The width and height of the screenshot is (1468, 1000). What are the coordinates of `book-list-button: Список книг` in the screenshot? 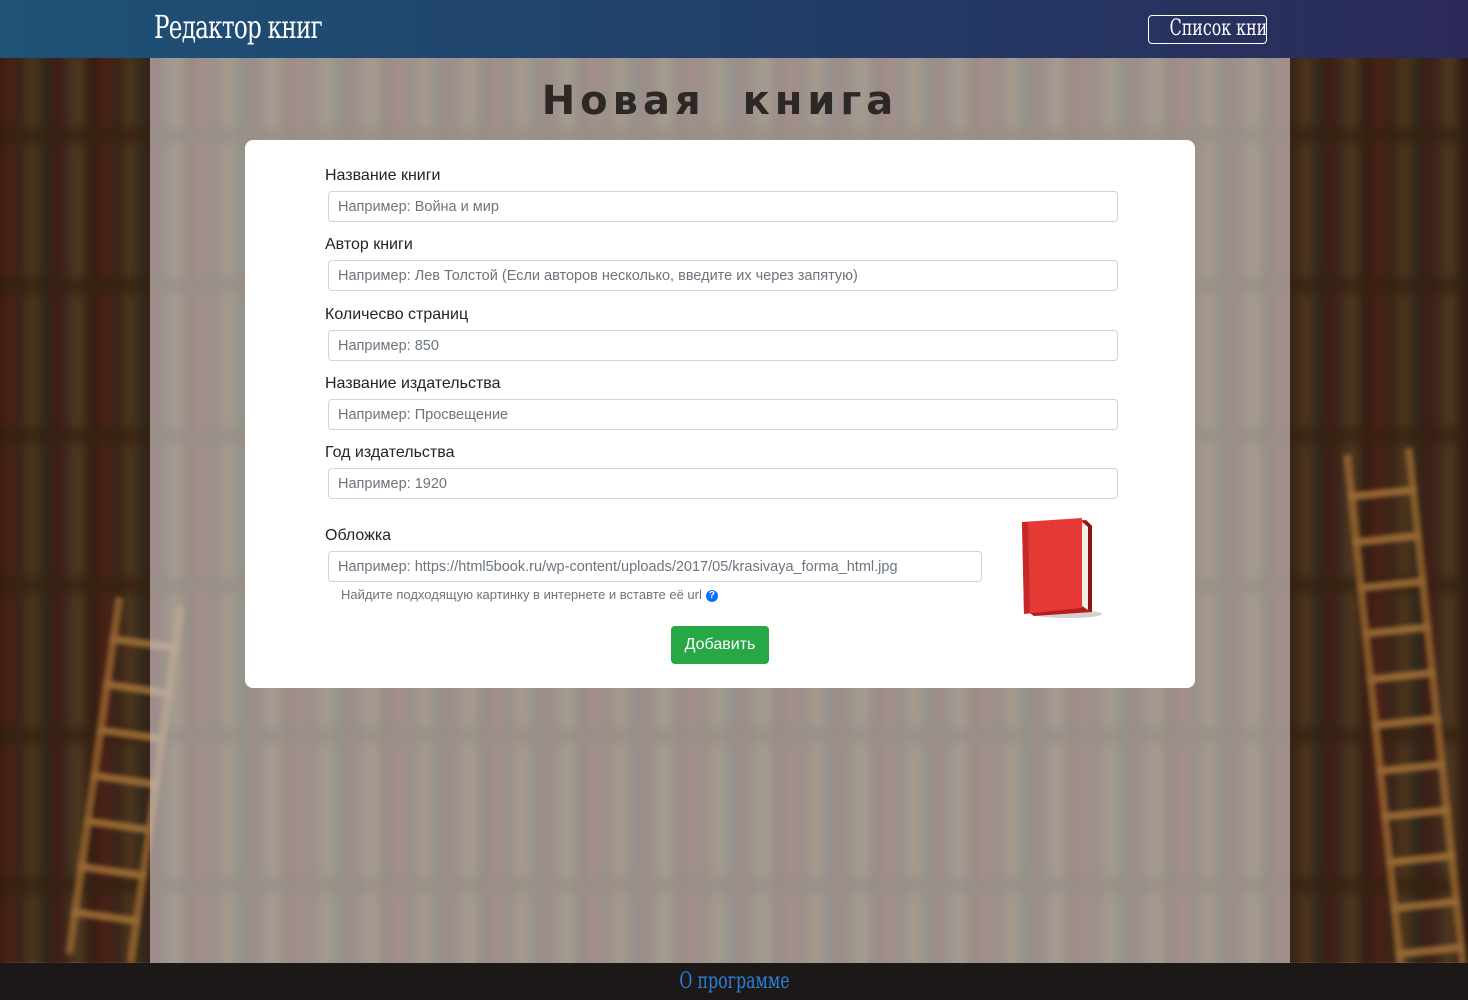 It's located at (1207, 29).